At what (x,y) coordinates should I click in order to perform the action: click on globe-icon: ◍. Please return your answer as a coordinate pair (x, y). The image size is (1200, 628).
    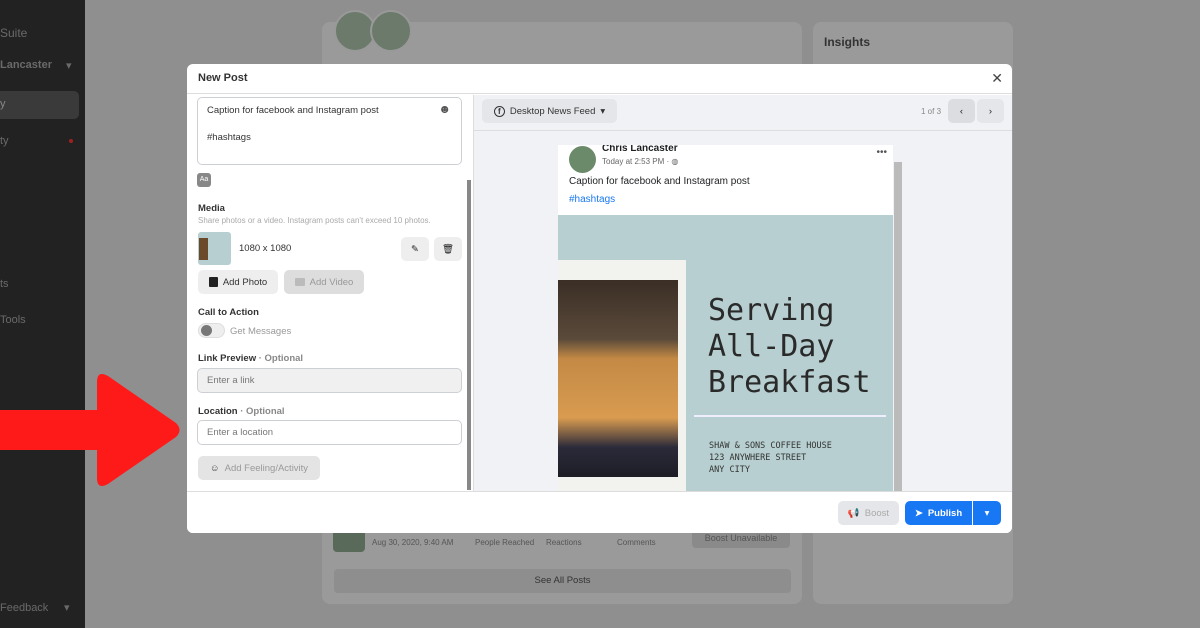
    Looking at the image, I should click on (675, 161).